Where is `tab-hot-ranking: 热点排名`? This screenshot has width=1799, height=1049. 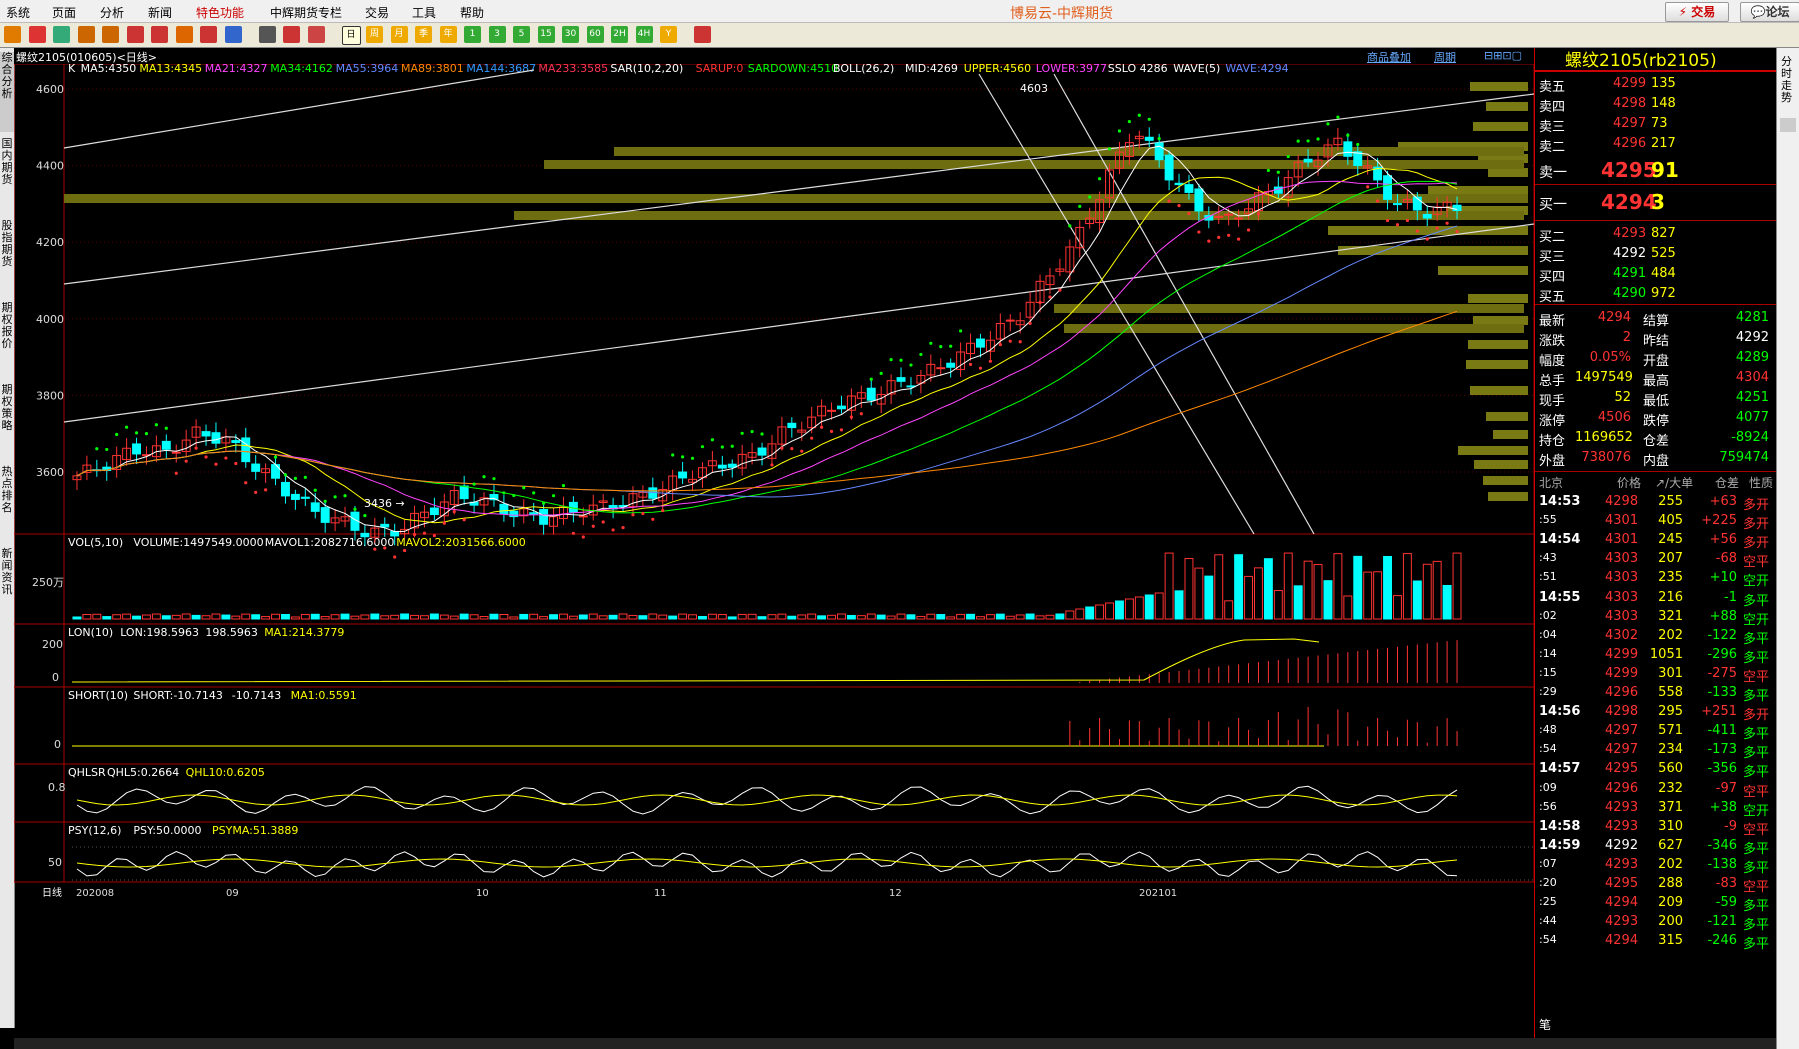
tab-hot-ranking: 热点排名 is located at coordinates (7, 503).